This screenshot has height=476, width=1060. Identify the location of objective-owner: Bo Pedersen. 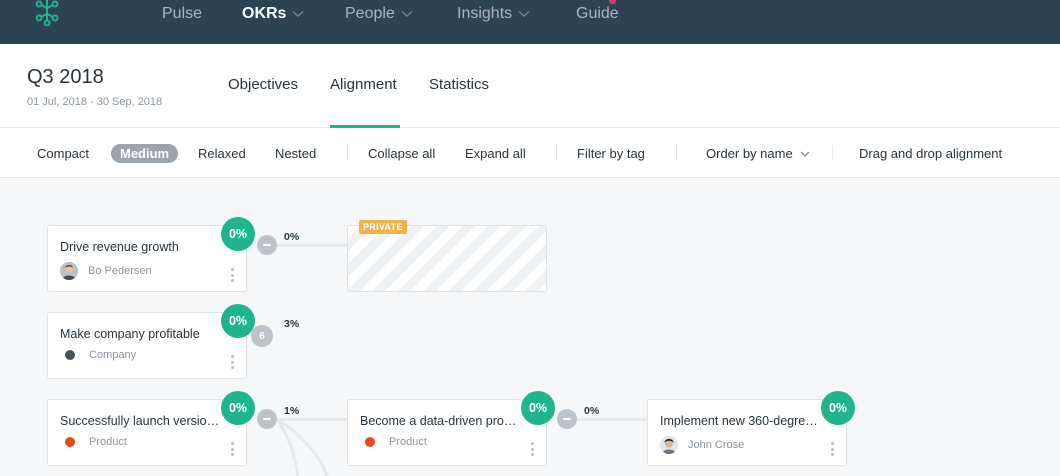
(106, 271).